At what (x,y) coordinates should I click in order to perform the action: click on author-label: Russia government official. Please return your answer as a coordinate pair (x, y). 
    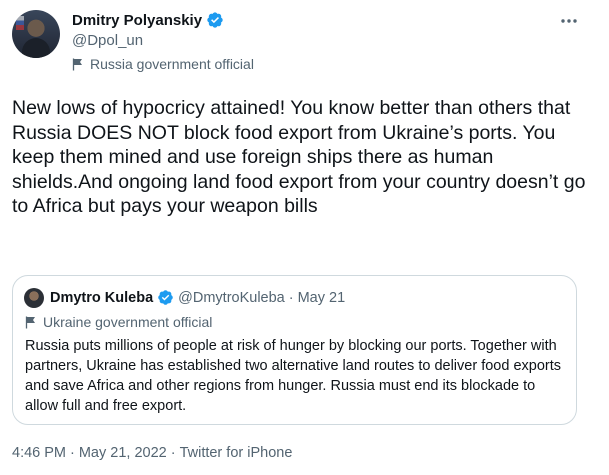
    Looking at the image, I should click on (163, 64).